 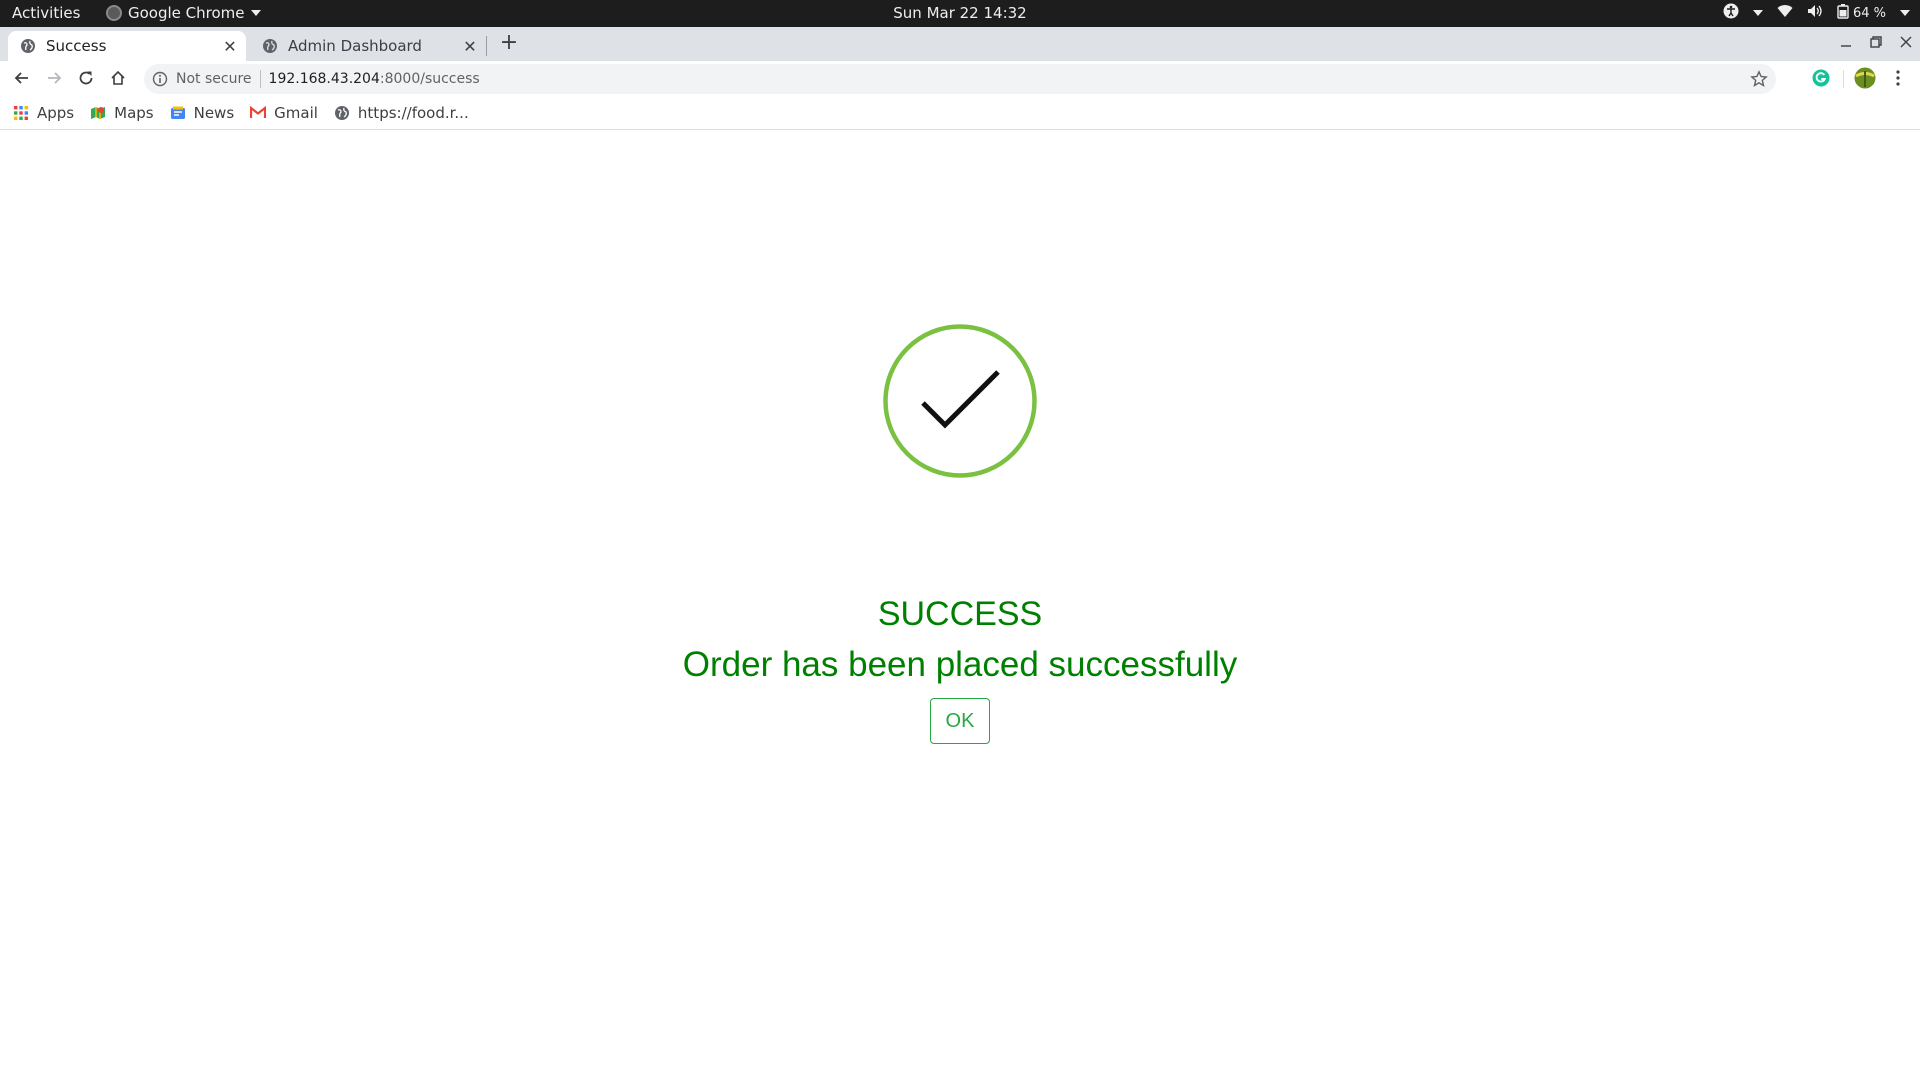 I want to click on tab-admin-dashboard: Admin Dashboard ✕, so click(x=368, y=46).